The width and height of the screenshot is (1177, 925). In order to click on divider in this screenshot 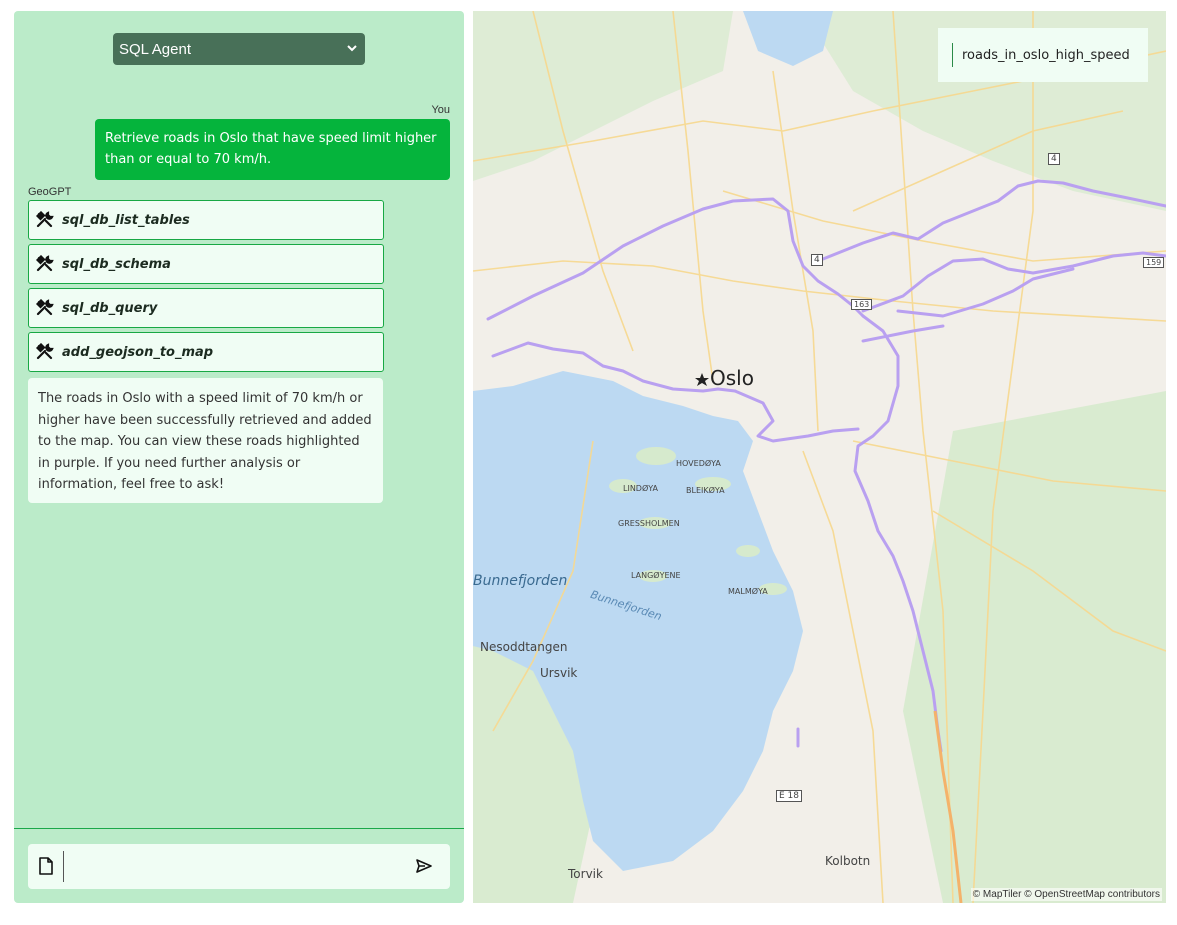, I will do `click(239, 828)`.